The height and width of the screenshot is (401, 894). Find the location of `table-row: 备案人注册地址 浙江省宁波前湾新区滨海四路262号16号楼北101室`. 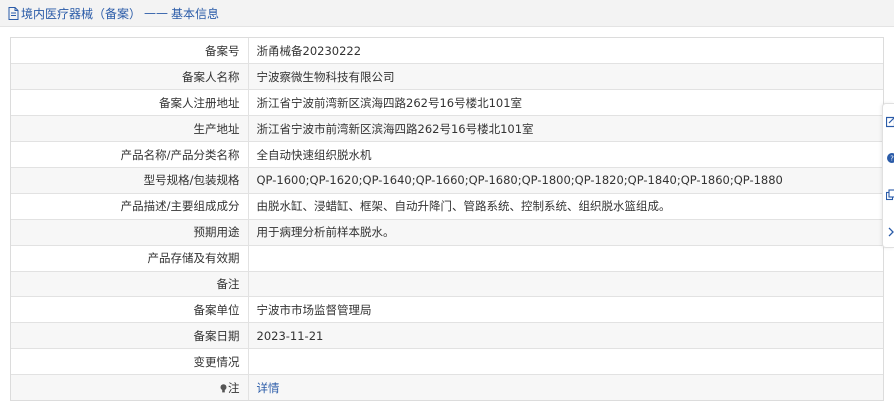

table-row: 备案人注册地址 浙江省宁波前湾新区滨海四路262号16号楼北101室 is located at coordinates (447, 103).